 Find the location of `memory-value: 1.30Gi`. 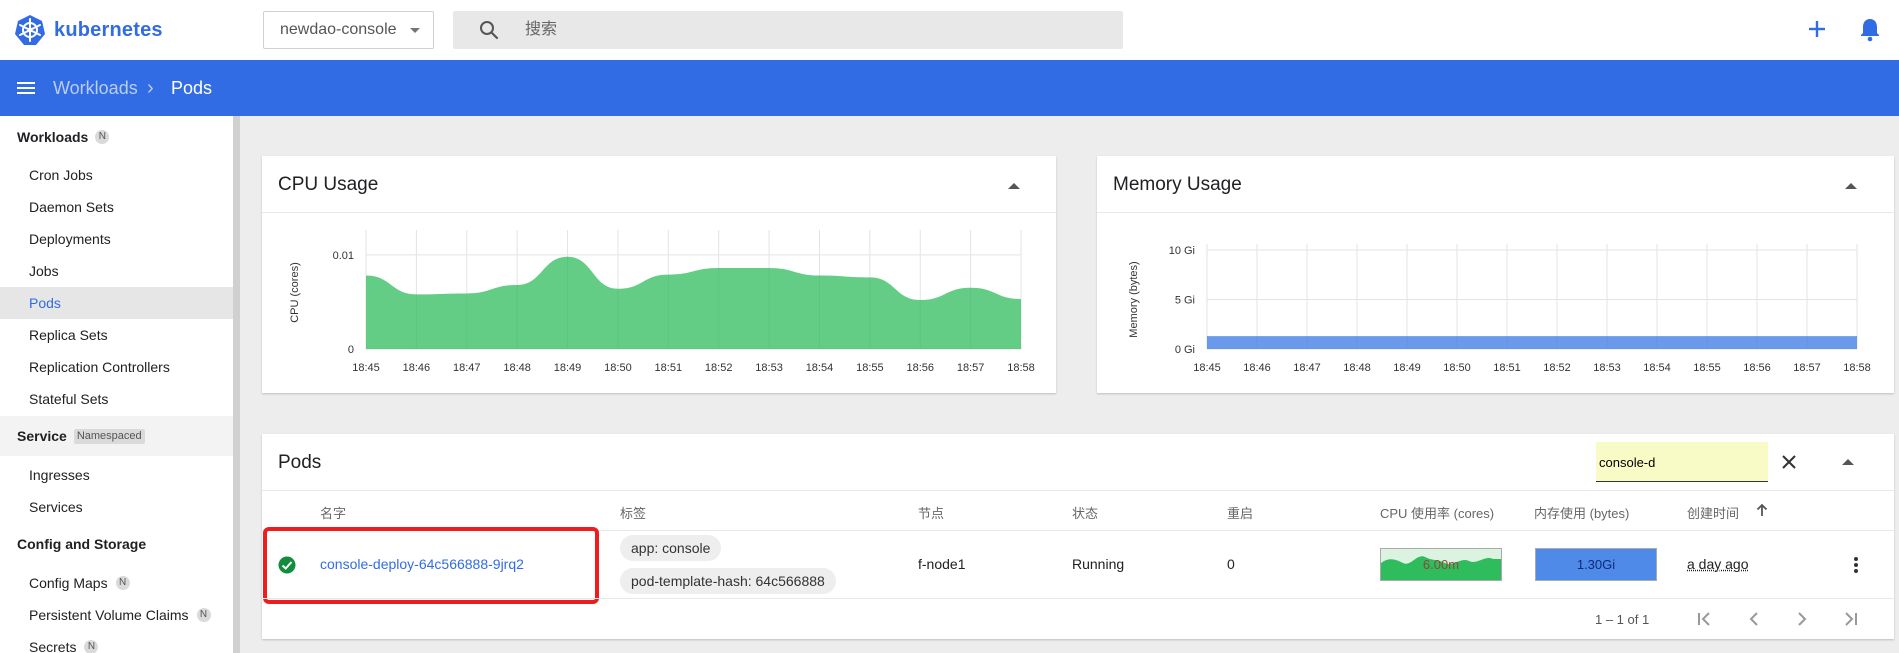

memory-value: 1.30Gi is located at coordinates (1596, 564).